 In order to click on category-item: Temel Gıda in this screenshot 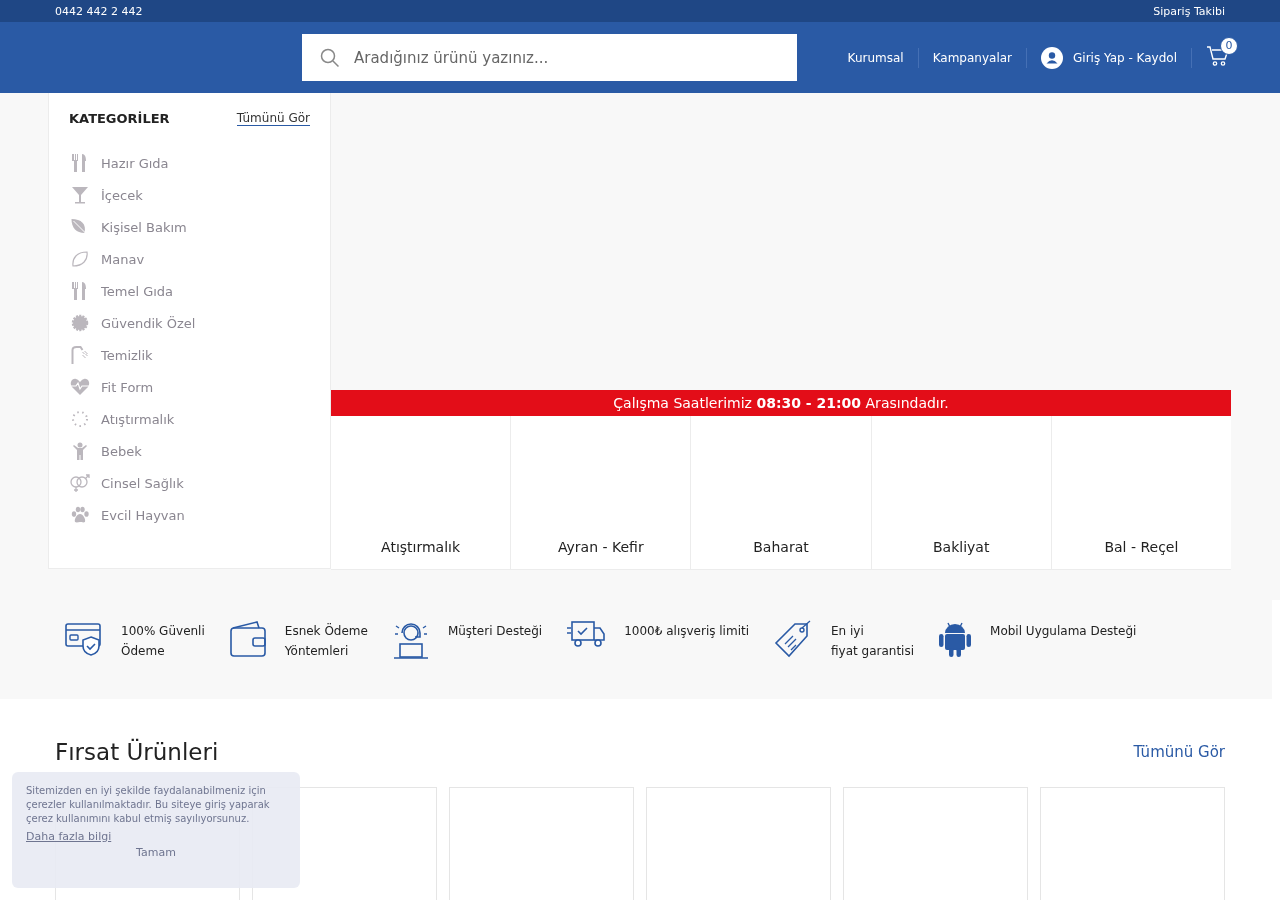, I will do `click(189, 291)`.